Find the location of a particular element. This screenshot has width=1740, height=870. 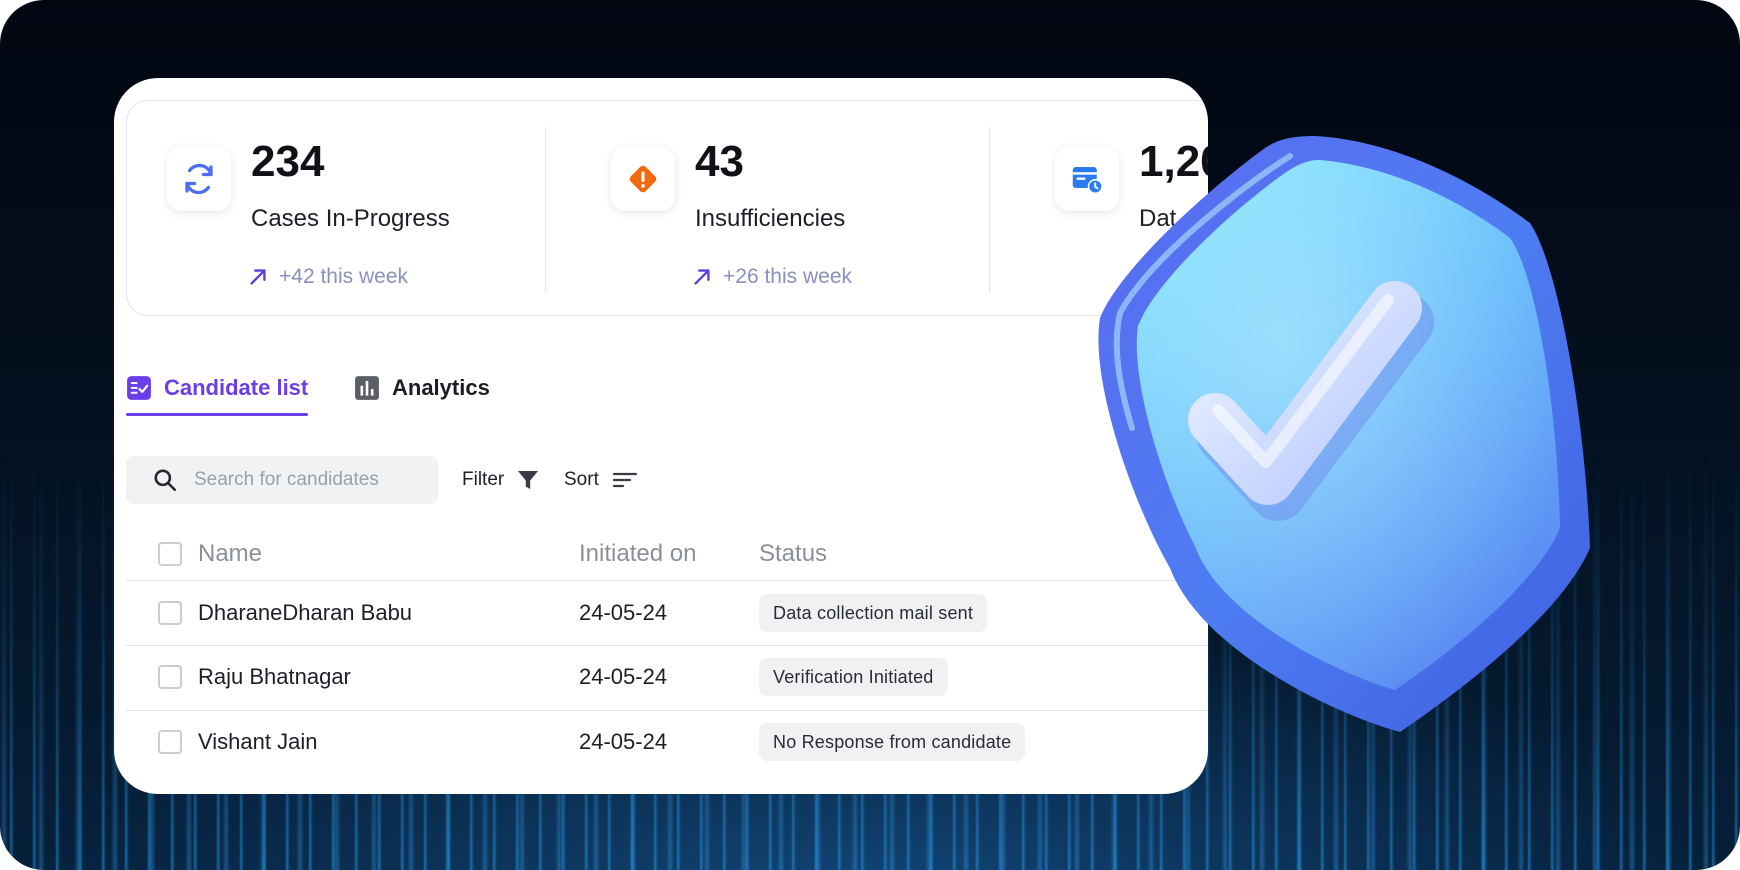

search-icon is located at coordinates (165, 480).